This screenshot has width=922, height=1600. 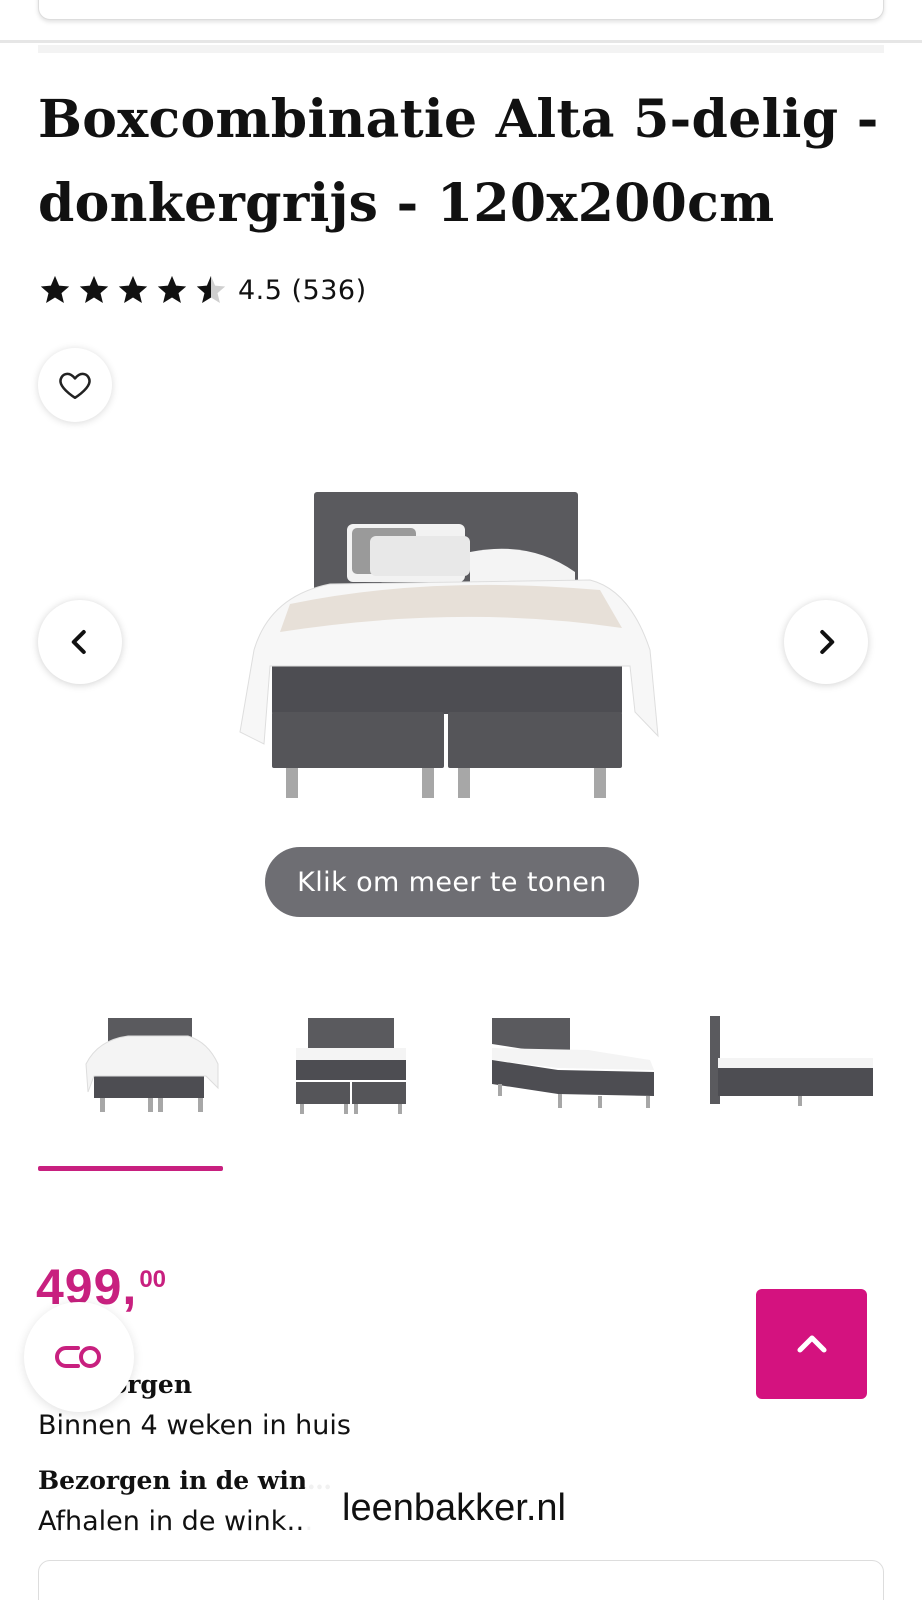 I want to click on product-rating: 4.5 (536), so click(x=202, y=290).